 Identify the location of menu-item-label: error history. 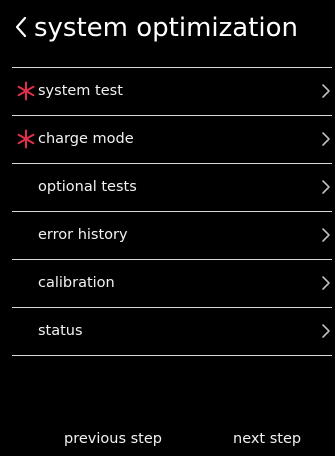
(83, 235).